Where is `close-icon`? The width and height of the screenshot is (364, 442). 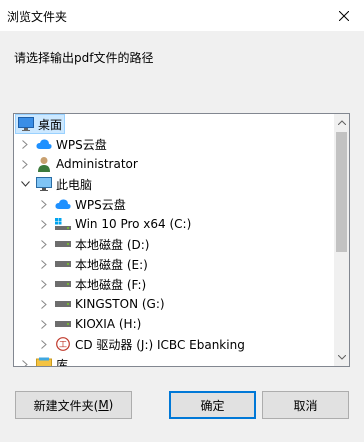 close-icon is located at coordinates (344, 15).